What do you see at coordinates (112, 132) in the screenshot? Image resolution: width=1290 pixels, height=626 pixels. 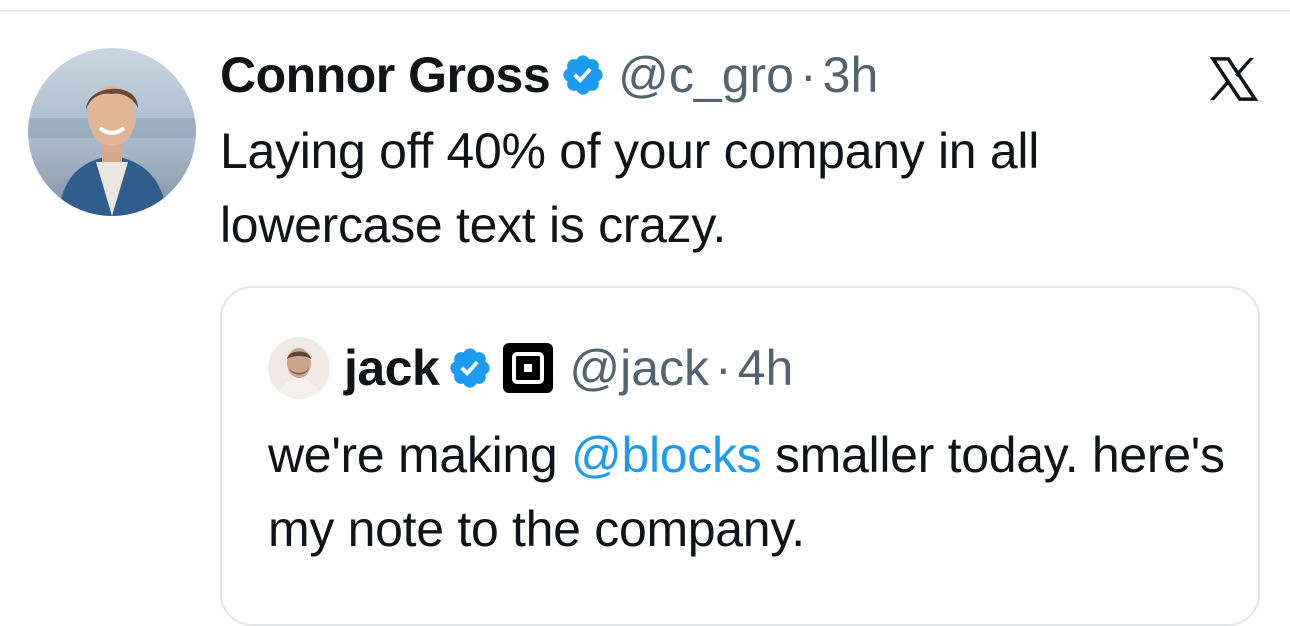 I see `author-avatar` at bounding box center [112, 132].